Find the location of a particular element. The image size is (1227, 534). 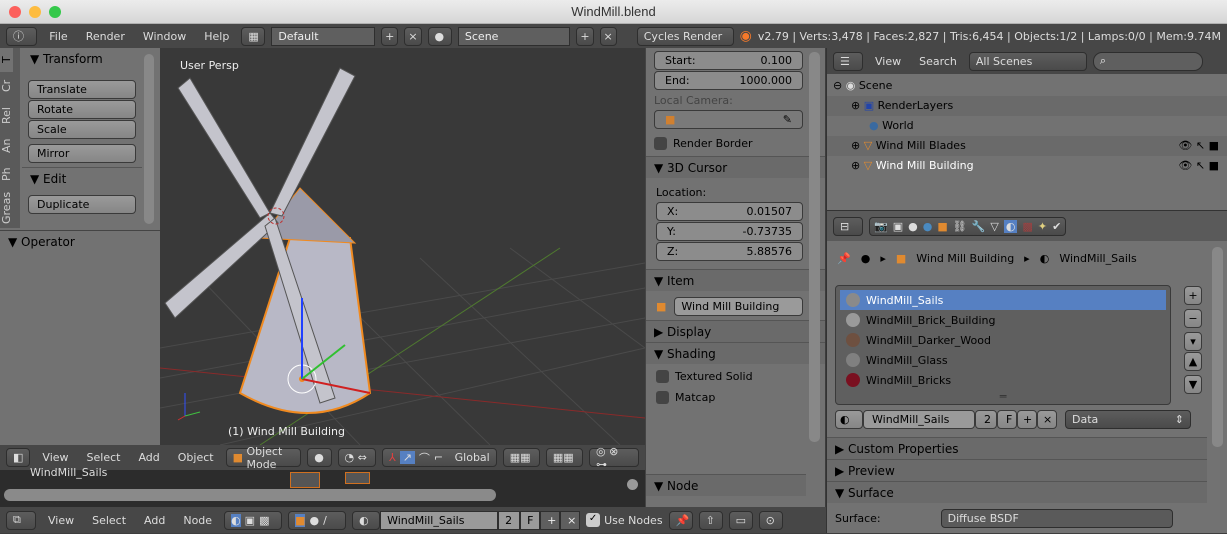

outliner-item-wind-mill-blades: ⊕ ▽ Wind Mill Blades 👁 ↖ ■ is located at coordinates (1027, 146).